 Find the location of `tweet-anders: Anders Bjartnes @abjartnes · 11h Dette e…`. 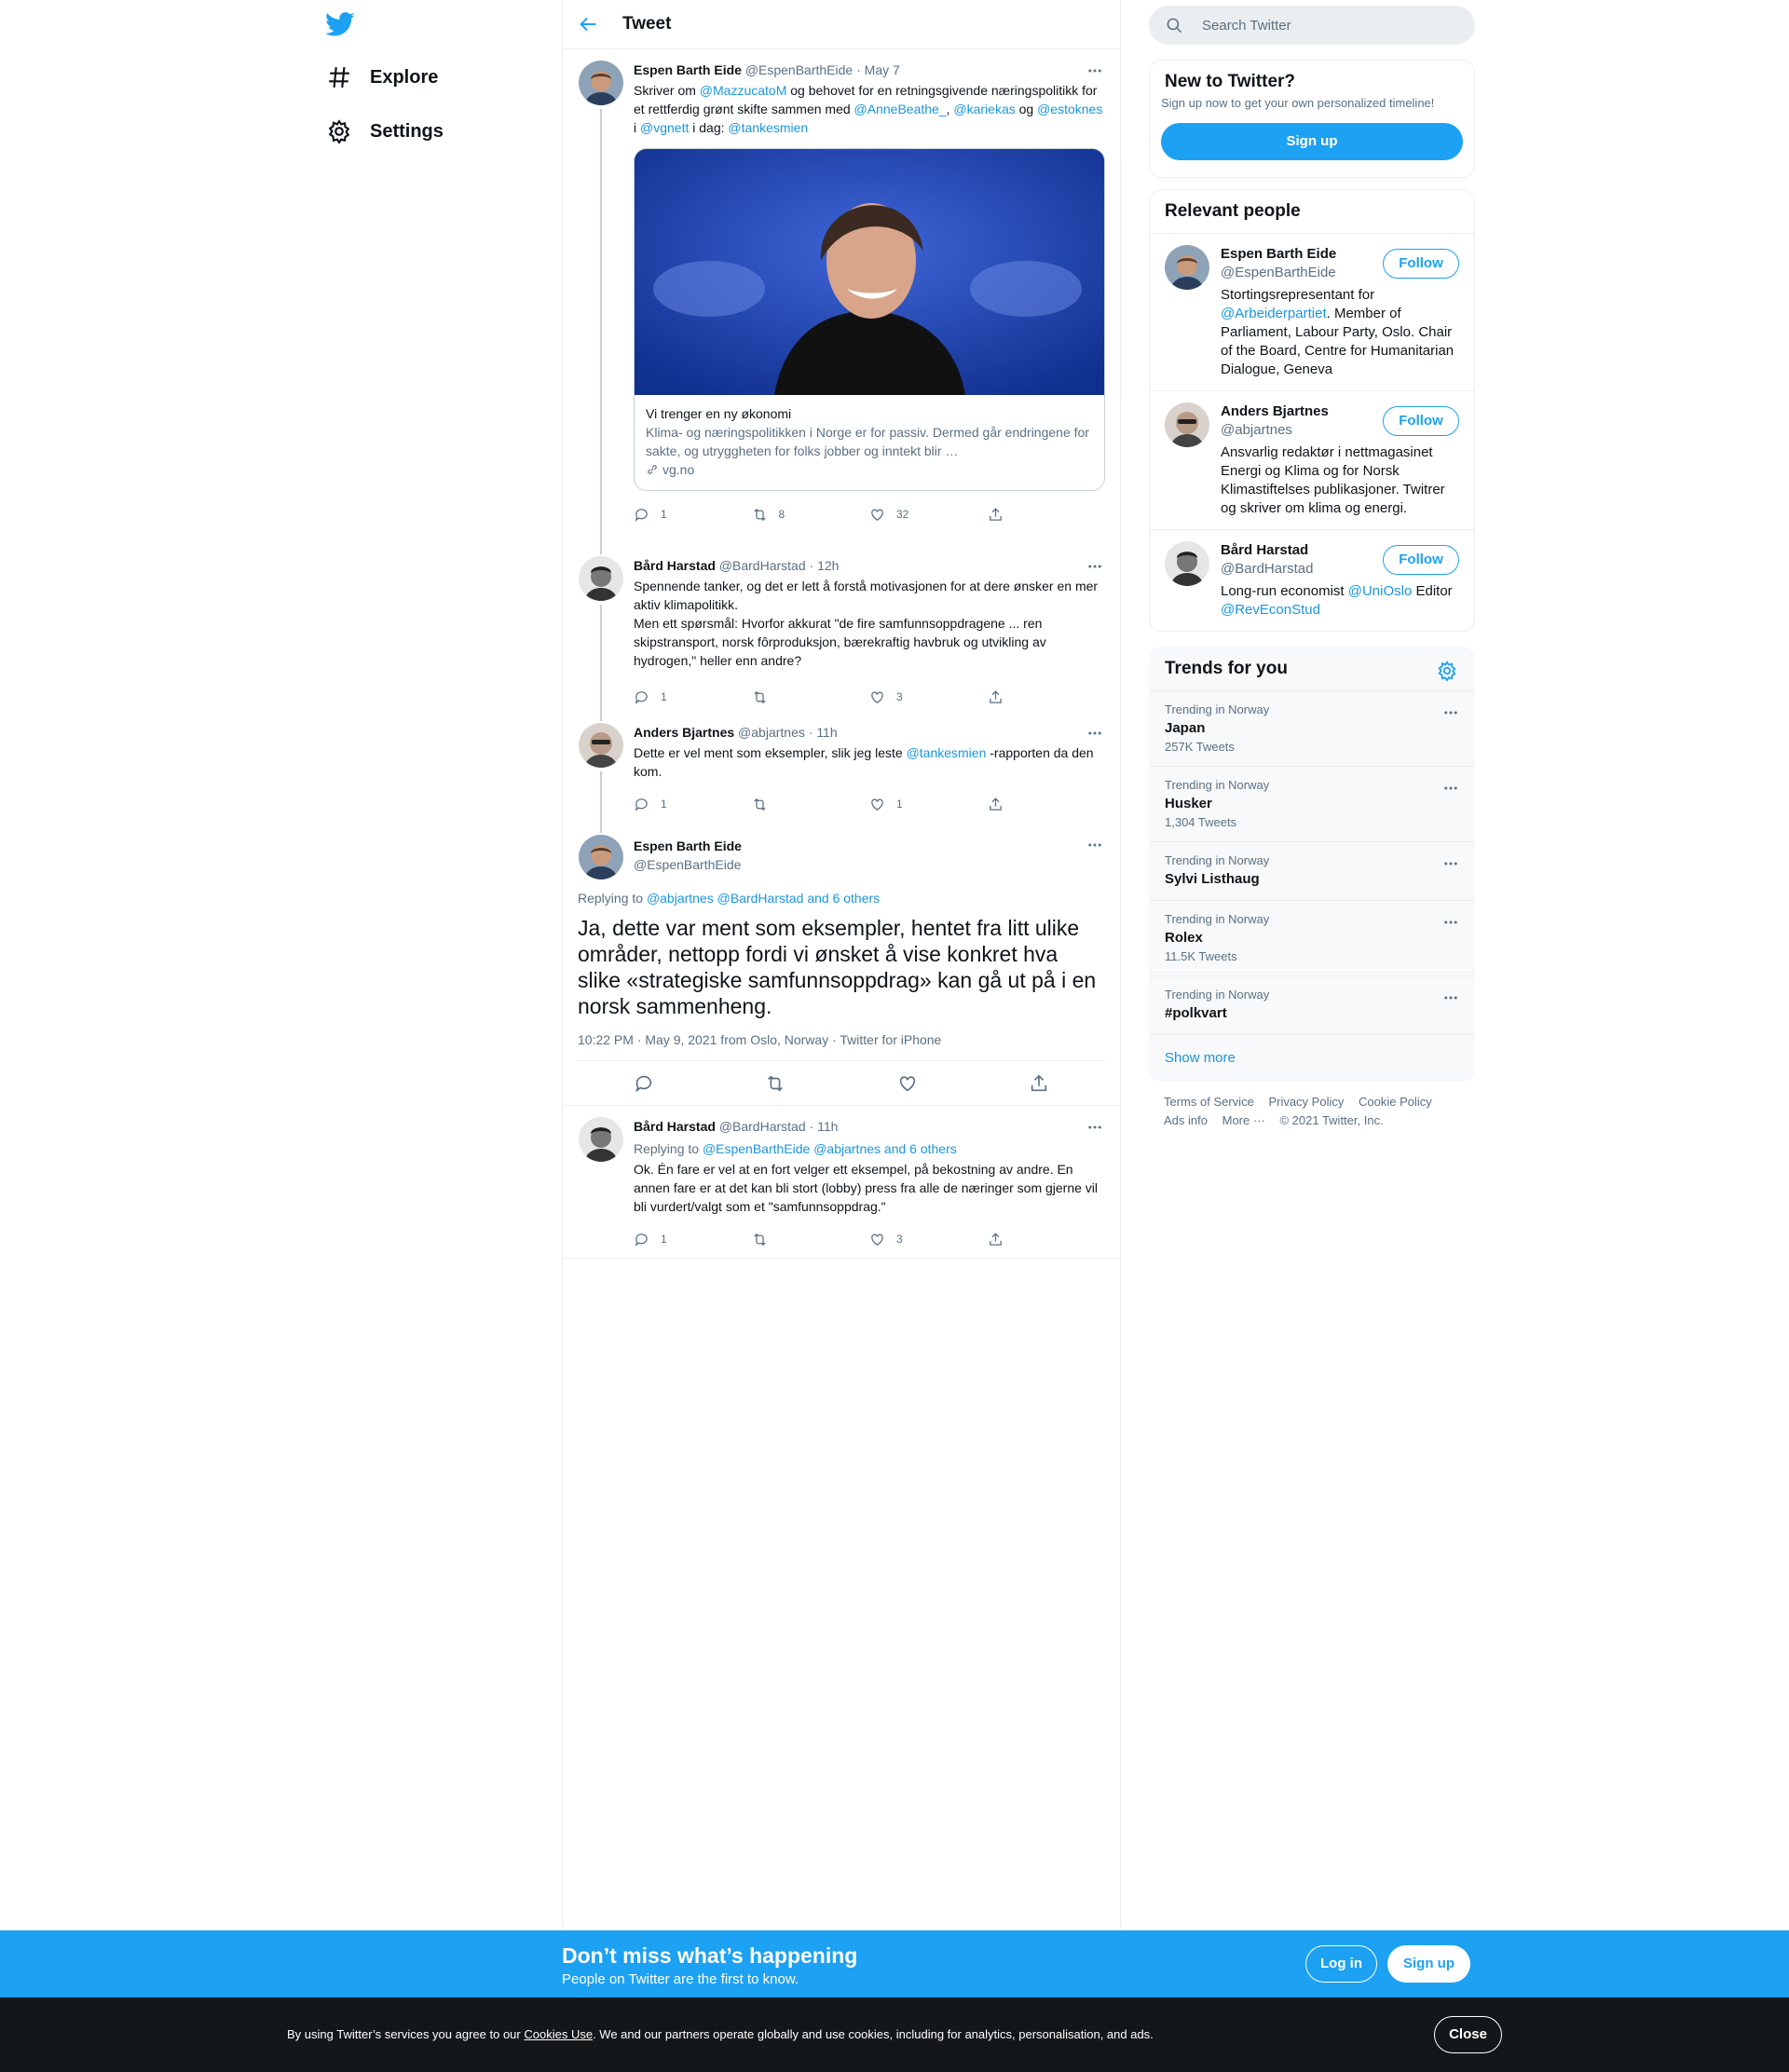

tweet-anders: Anders Bjartnes @abjartnes · 11h Dette e… is located at coordinates (841, 768).